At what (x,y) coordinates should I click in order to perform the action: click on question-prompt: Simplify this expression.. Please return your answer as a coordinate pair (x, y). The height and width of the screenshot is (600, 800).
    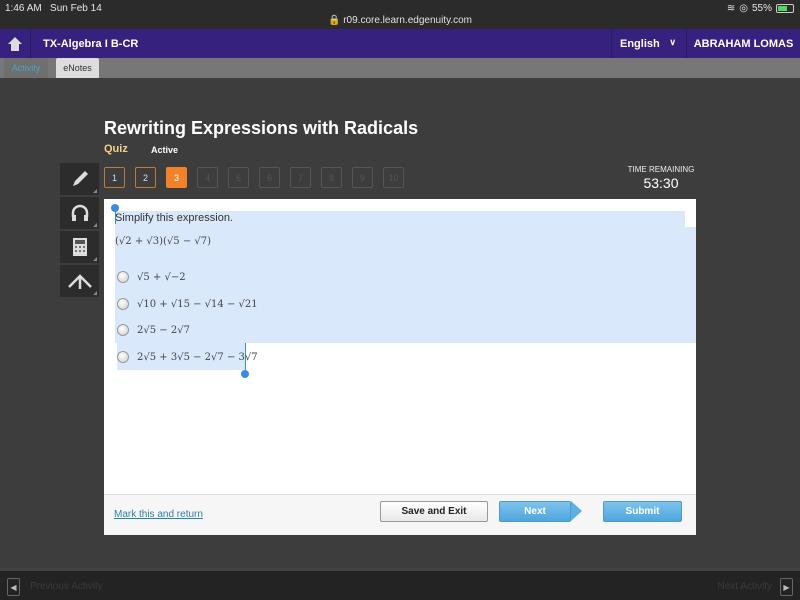
    Looking at the image, I should click on (174, 218).